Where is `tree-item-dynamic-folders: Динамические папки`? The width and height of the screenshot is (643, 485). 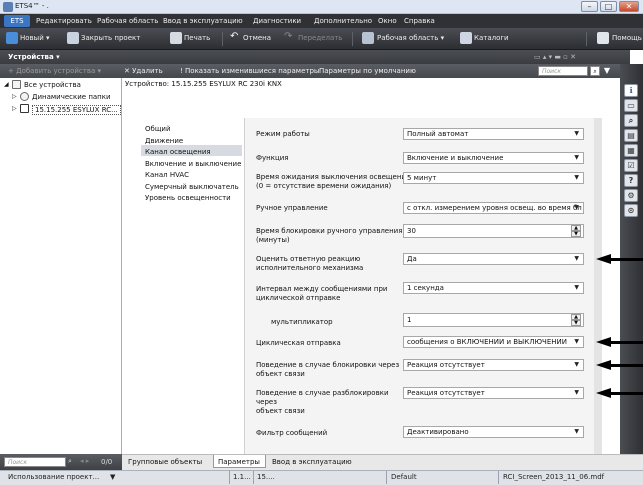
tree-item-dynamic-folders: Динамические папки is located at coordinates (71, 97).